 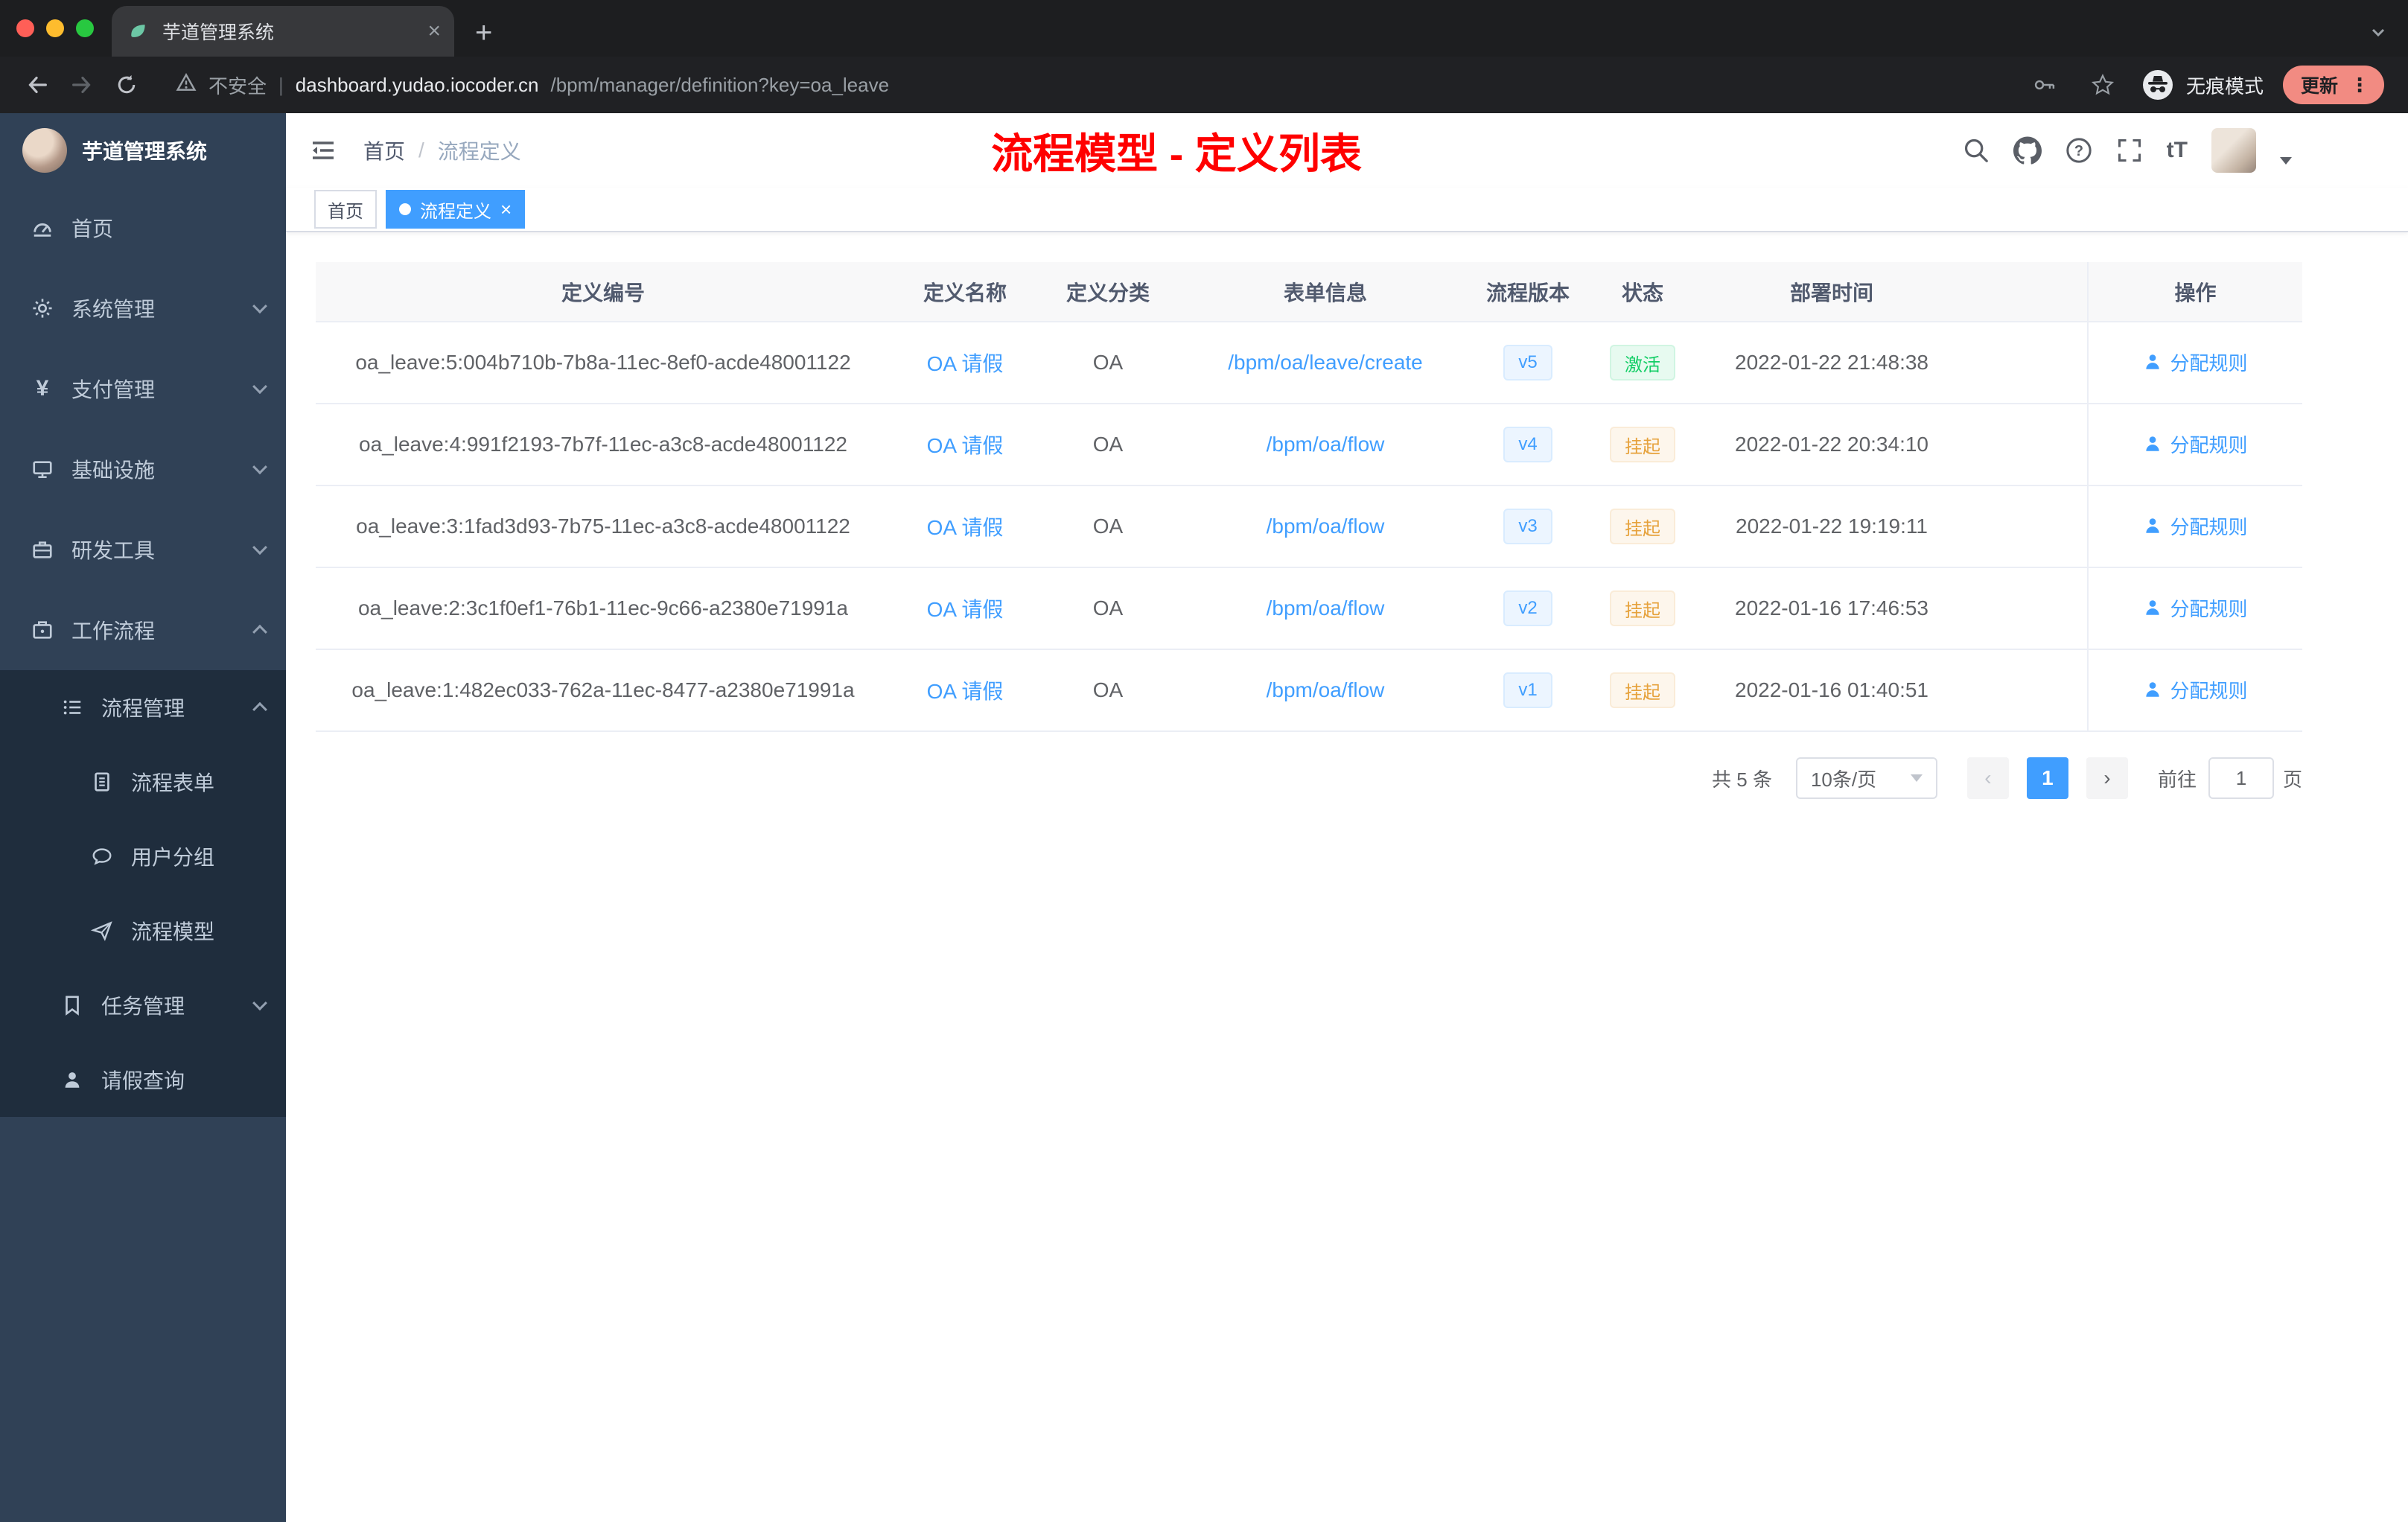 I want to click on user-icon, so click(x=2153, y=607).